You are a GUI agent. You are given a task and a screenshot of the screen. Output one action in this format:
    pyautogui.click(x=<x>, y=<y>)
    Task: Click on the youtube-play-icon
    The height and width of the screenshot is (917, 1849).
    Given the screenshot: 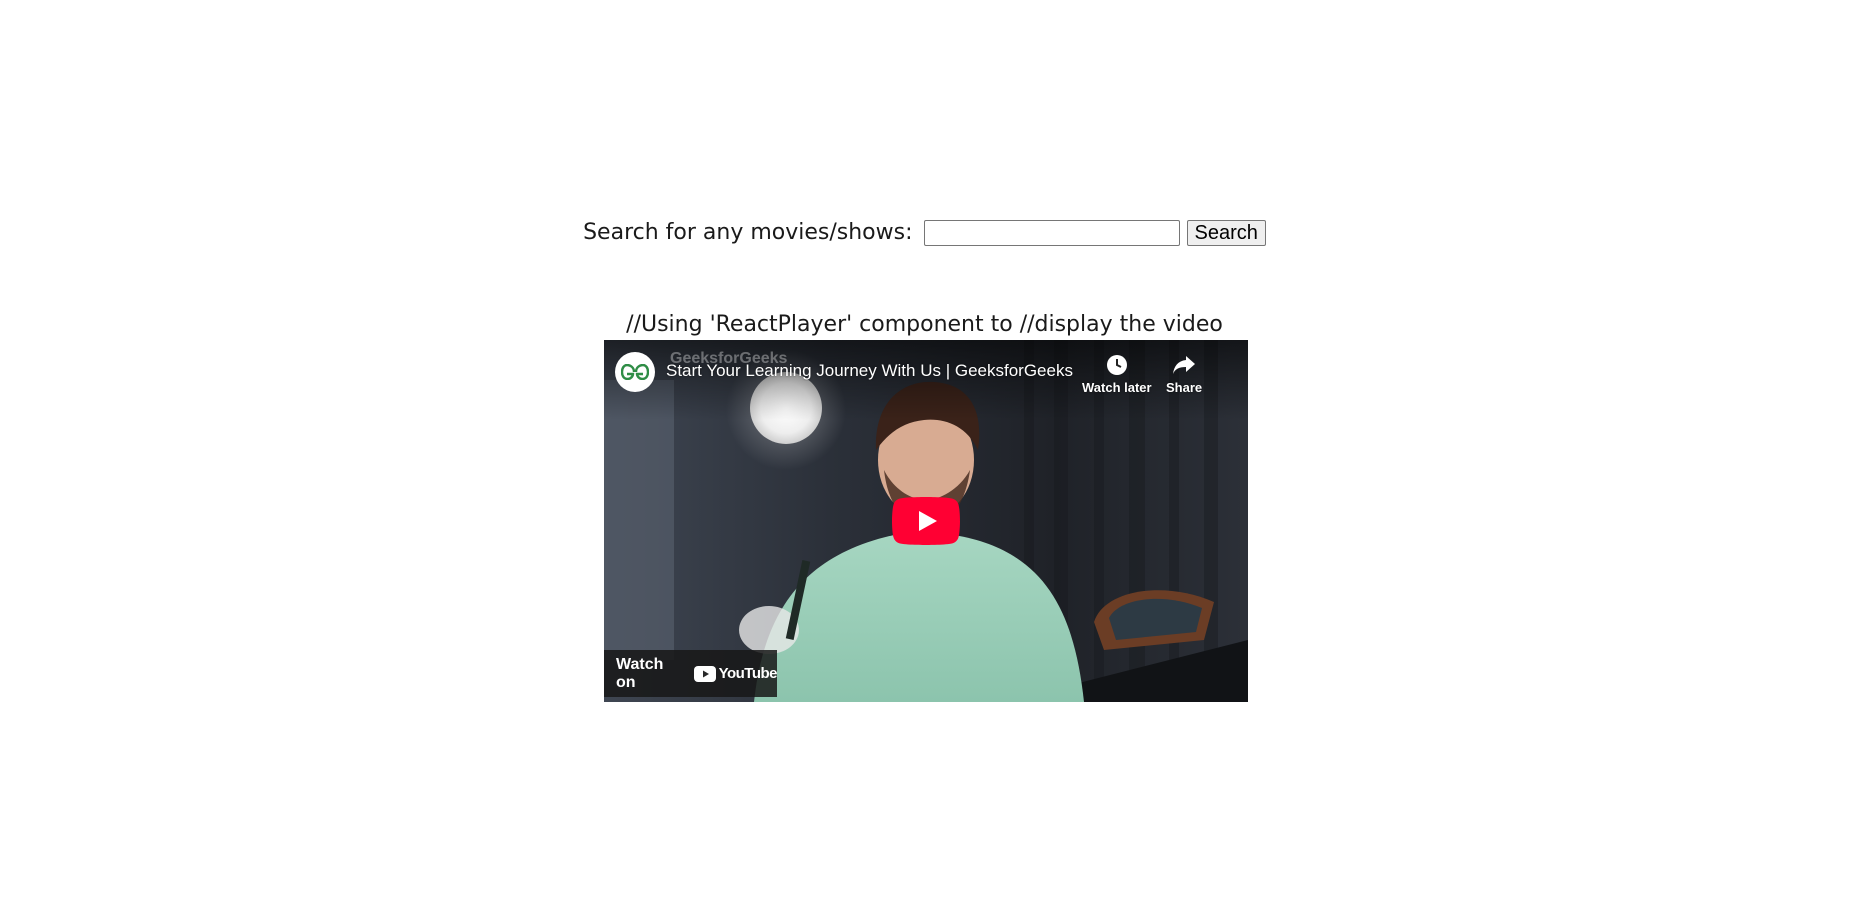 What is the action you would take?
    pyautogui.click(x=704, y=673)
    